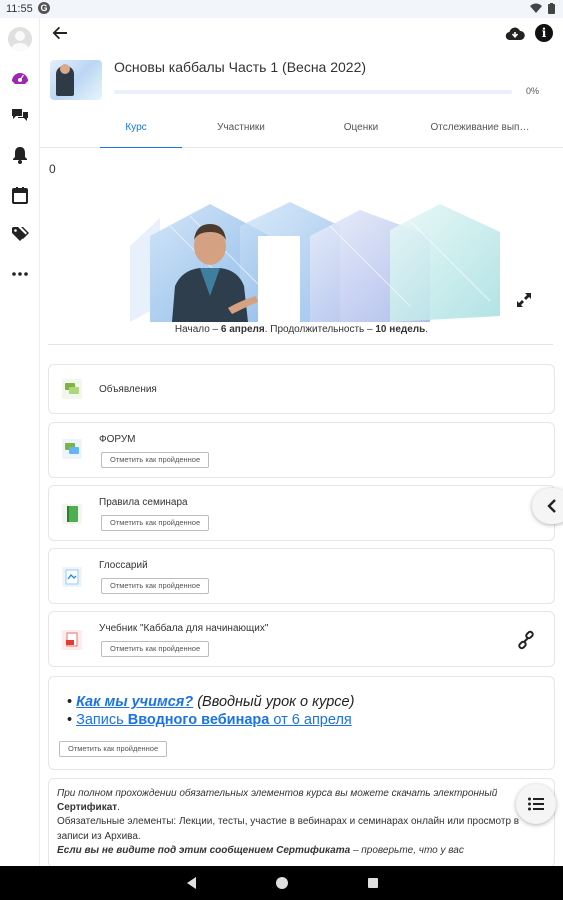 This screenshot has height=900, width=563. What do you see at coordinates (143, 502) in the screenshot?
I see `activity-name: Правила семинара` at bounding box center [143, 502].